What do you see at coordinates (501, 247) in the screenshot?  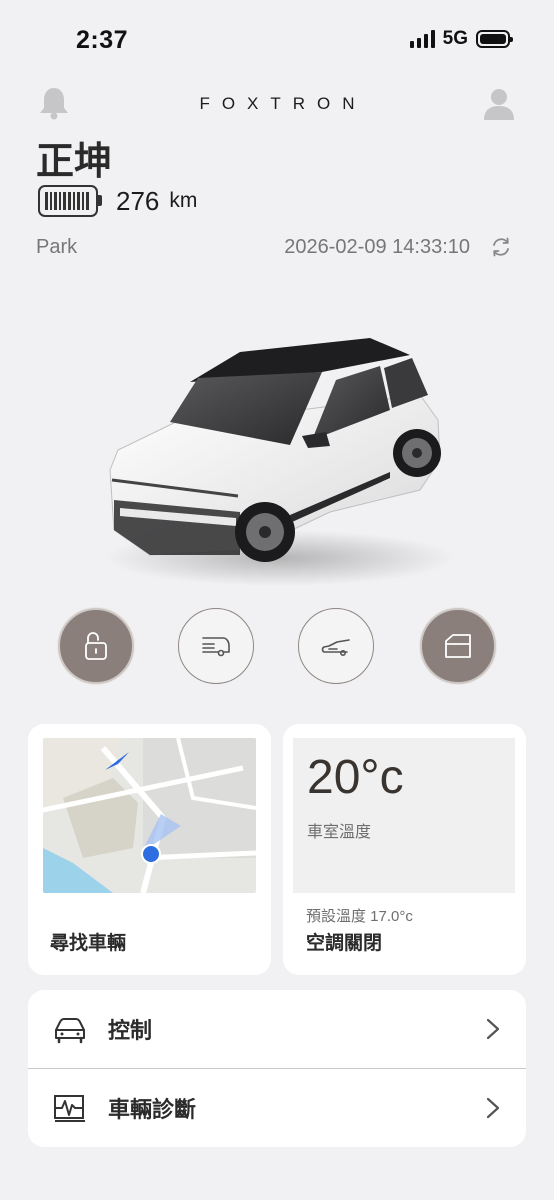 I see `refresh-icon` at bounding box center [501, 247].